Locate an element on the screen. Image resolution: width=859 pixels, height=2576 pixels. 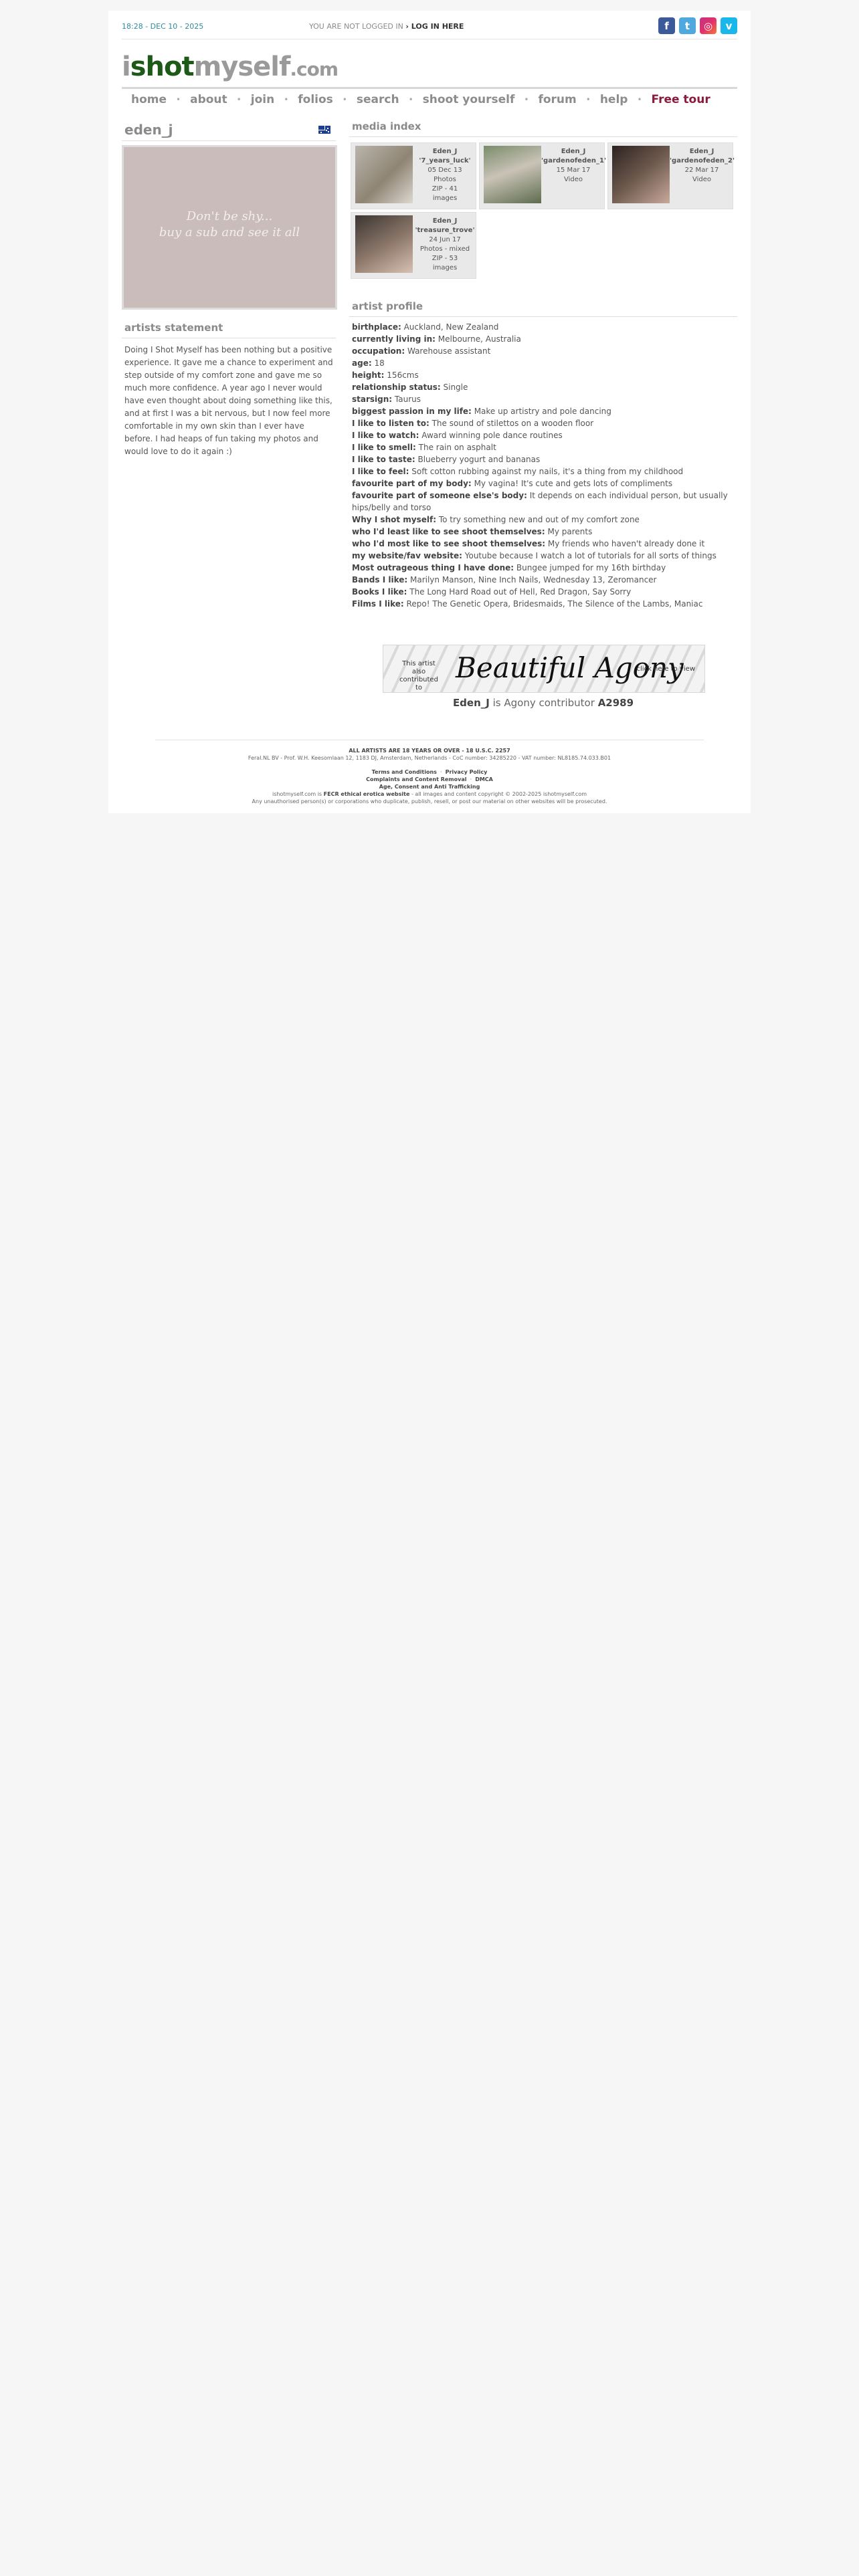
nav-home: home is located at coordinates (149, 100).